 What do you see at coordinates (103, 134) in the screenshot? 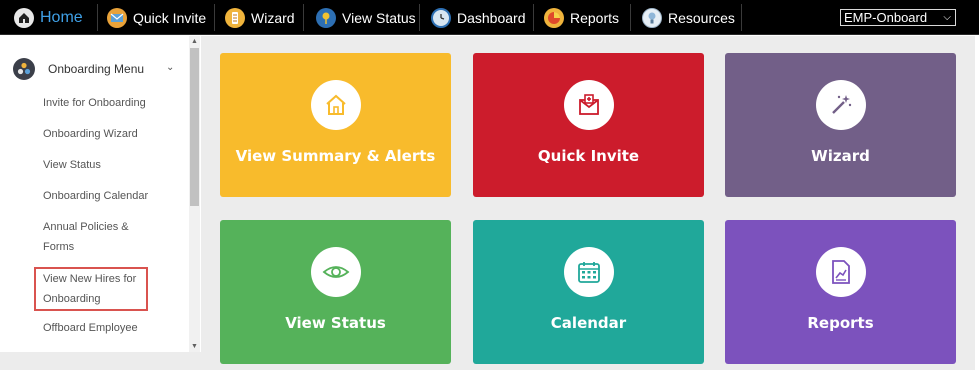
I see `sidebar-item-onboarding-wizard: Onboarding Wizard` at bounding box center [103, 134].